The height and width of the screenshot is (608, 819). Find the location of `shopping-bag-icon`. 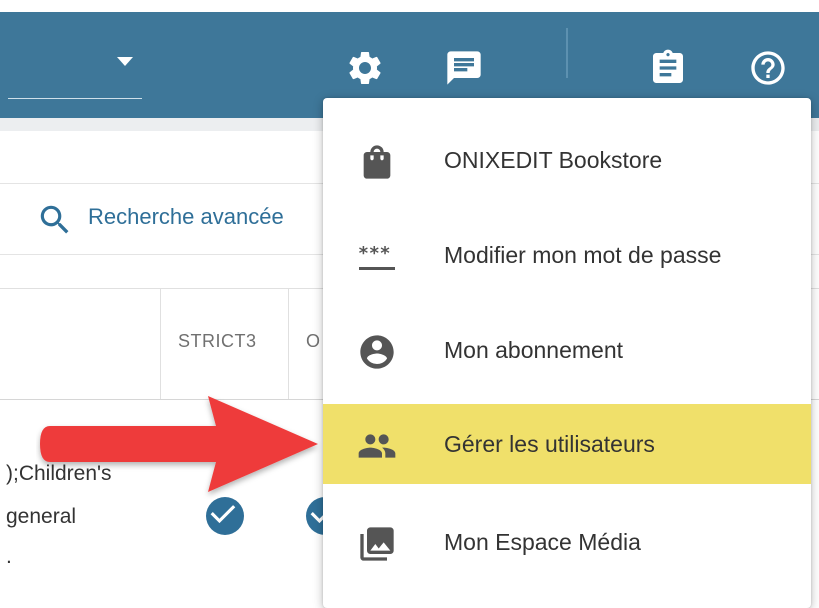

shopping-bag-icon is located at coordinates (377, 162).